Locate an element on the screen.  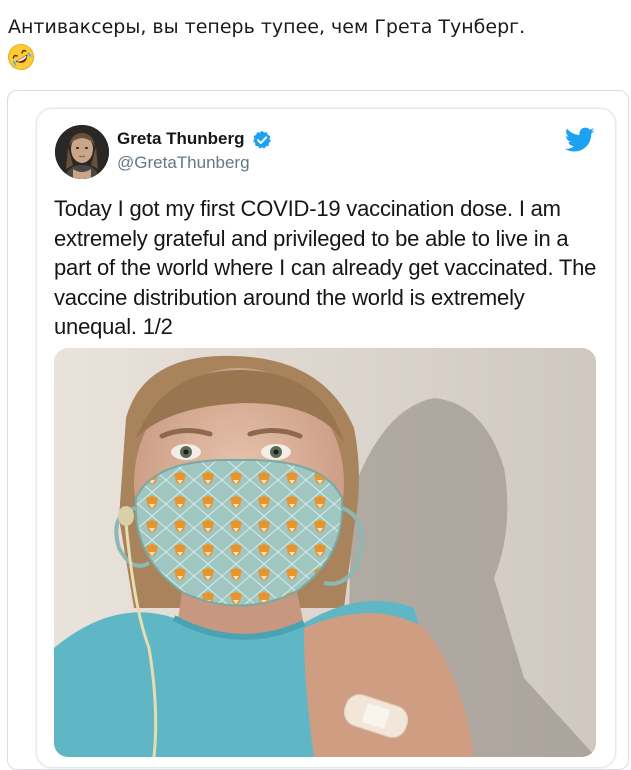
avatar is located at coordinates (82, 152).